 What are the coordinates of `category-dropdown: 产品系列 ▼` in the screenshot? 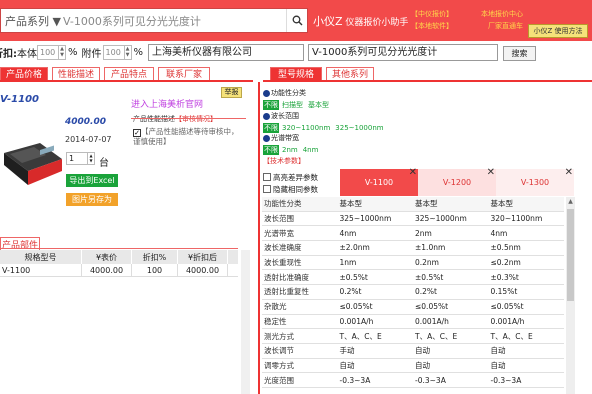 It's located at (32, 21).